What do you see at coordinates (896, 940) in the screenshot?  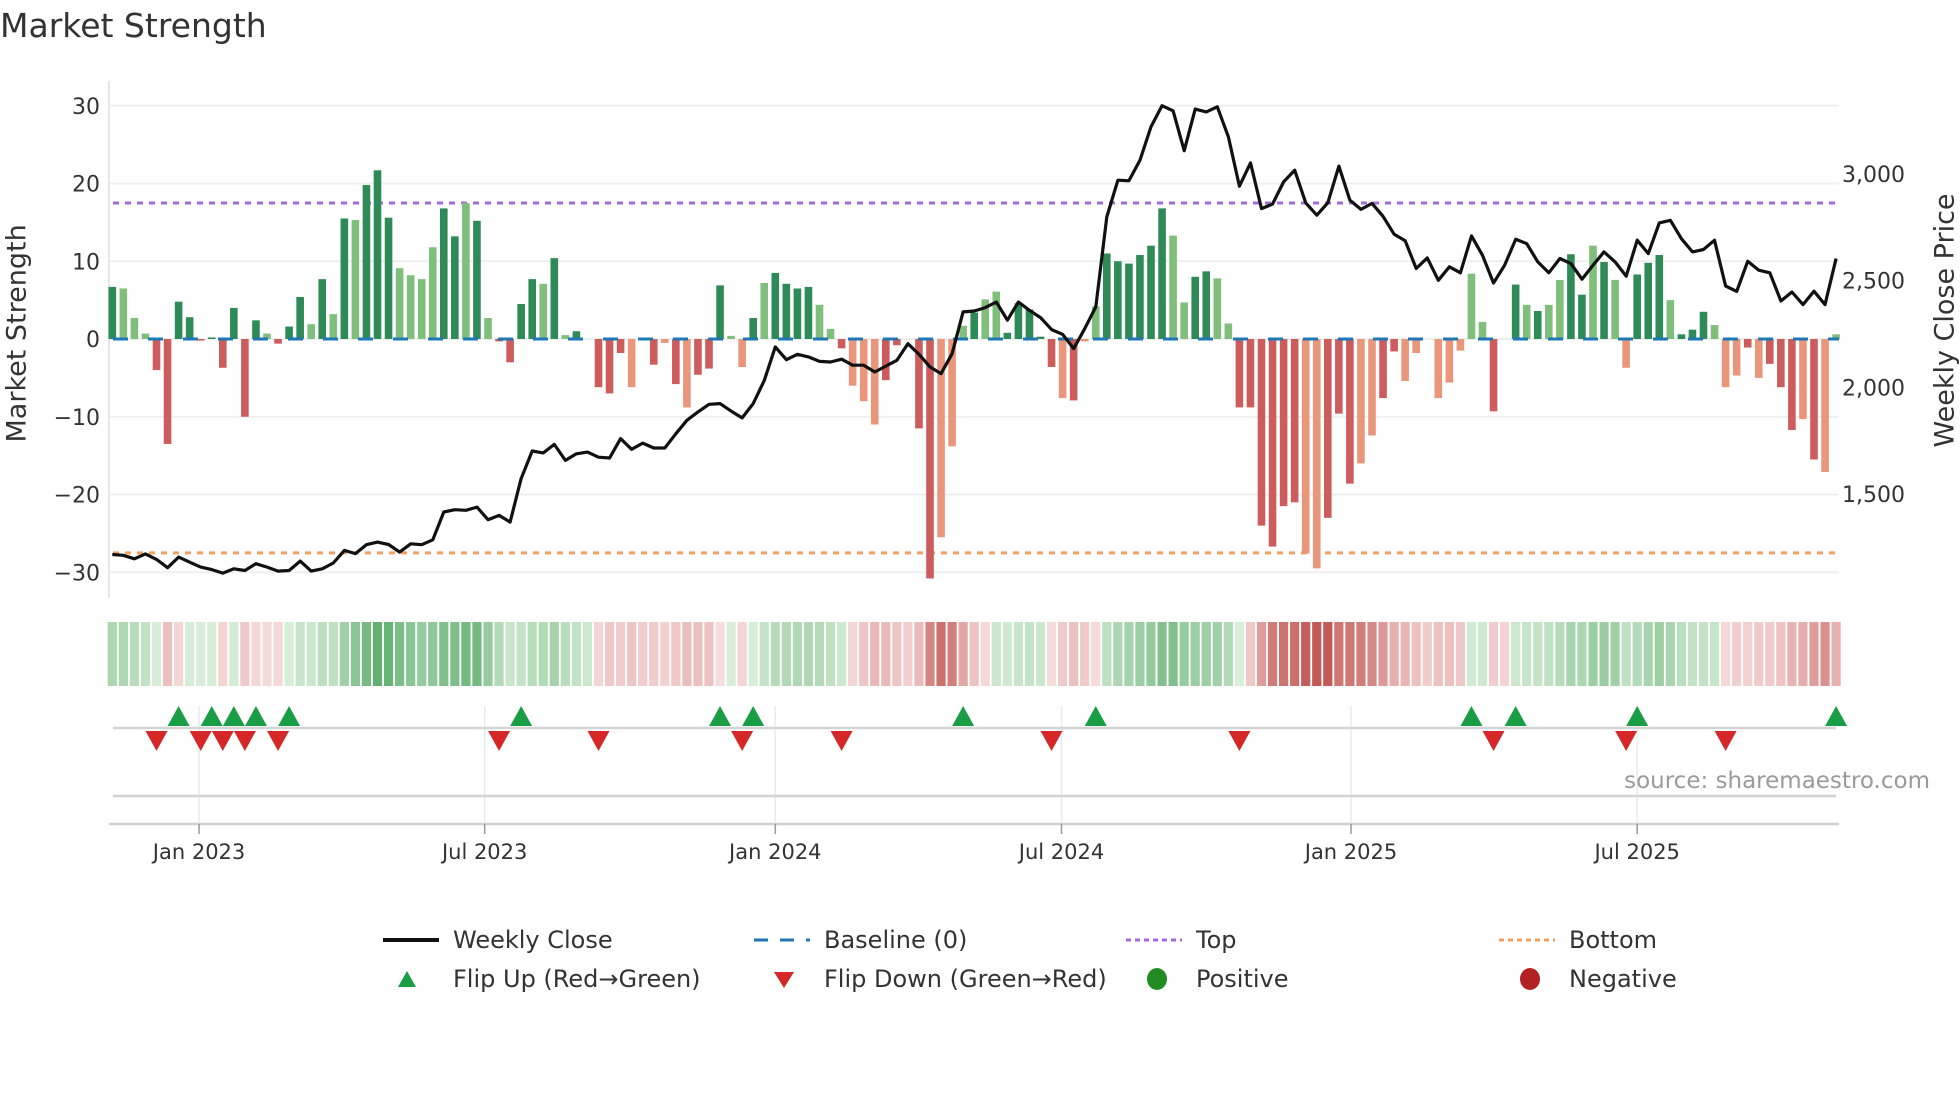 I see `legend-label: Baseline (0)` at bounding box center [896, 940].